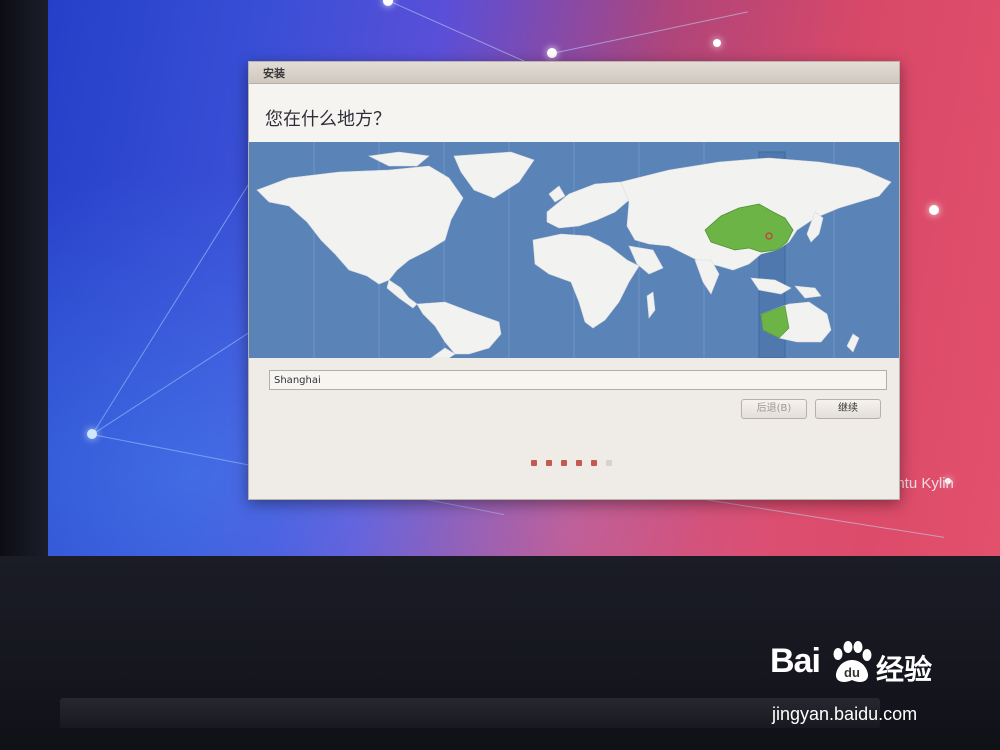  Describe the element at coordinates (328, 119) in the screenshot. I see `page-title: 您在什么地方？` at that location.